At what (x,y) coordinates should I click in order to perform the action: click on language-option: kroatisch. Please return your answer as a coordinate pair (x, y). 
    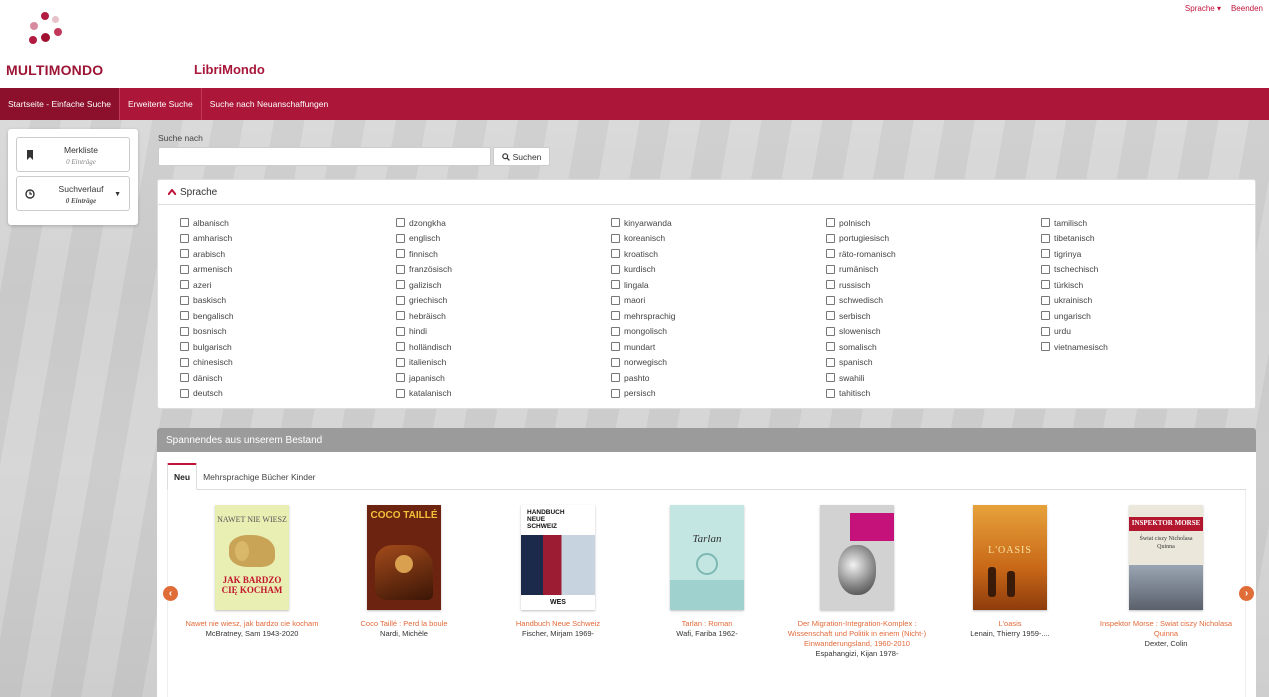
    Looking at the image, I should click on (711, 254).